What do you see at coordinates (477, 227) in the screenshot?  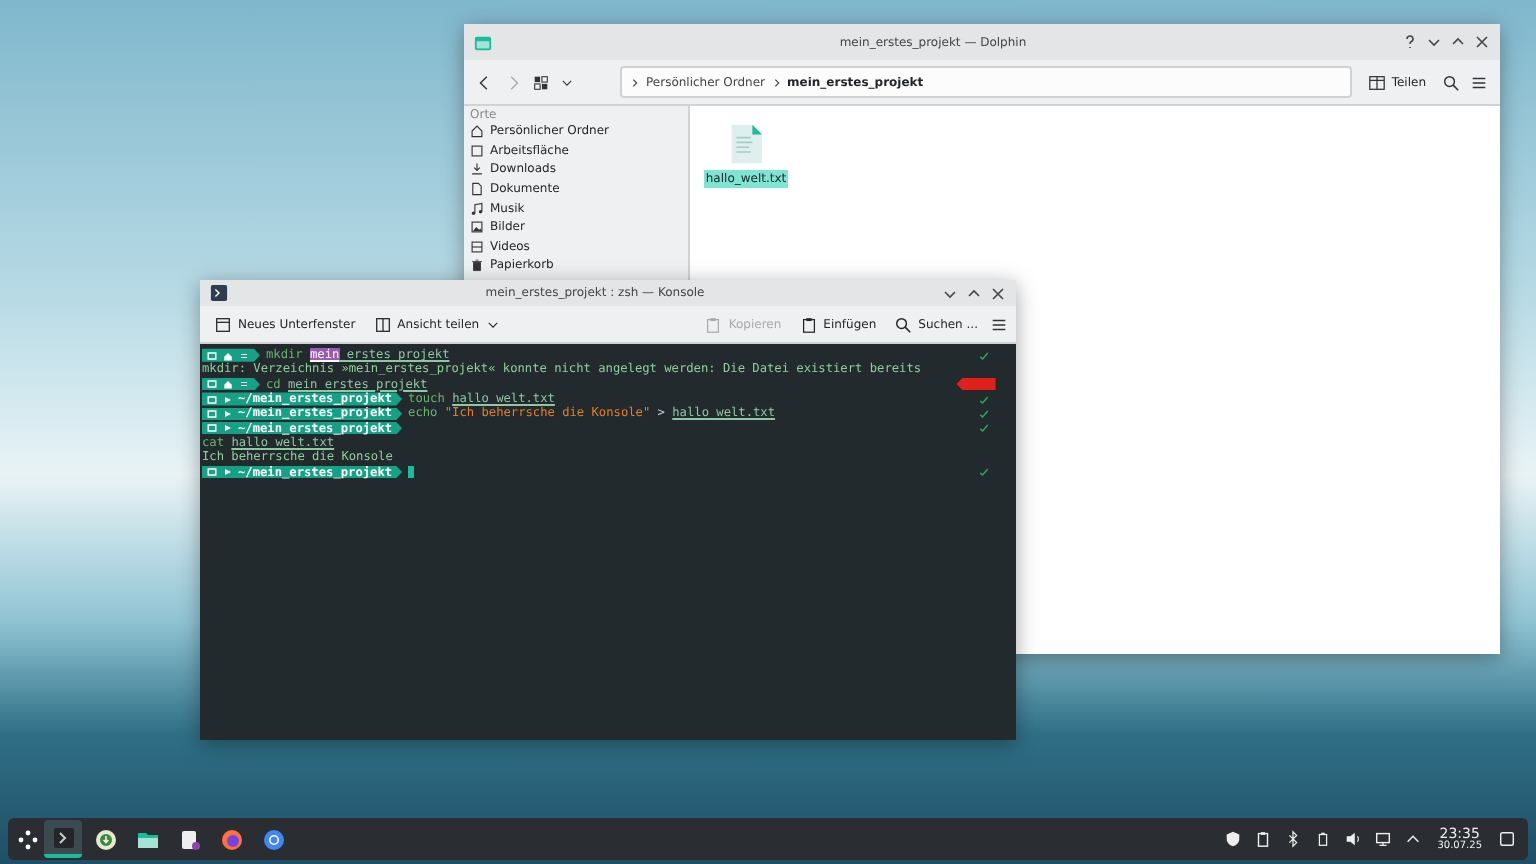 I see `image-icon` at bounding box center [477, 227].